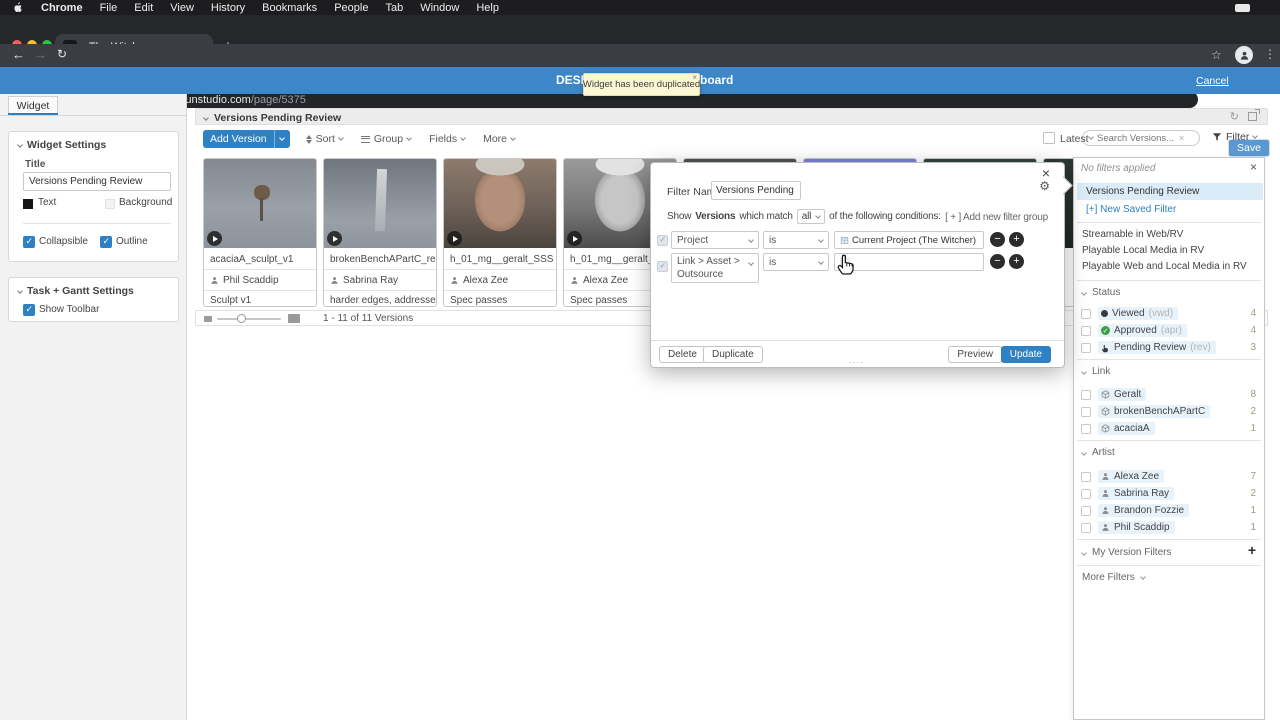 This screenshot has height=720, width=1280. Describe the element at coordinates (260, 280) in the screenshot. I see `version-artist: Phil Scaddip` at that location.